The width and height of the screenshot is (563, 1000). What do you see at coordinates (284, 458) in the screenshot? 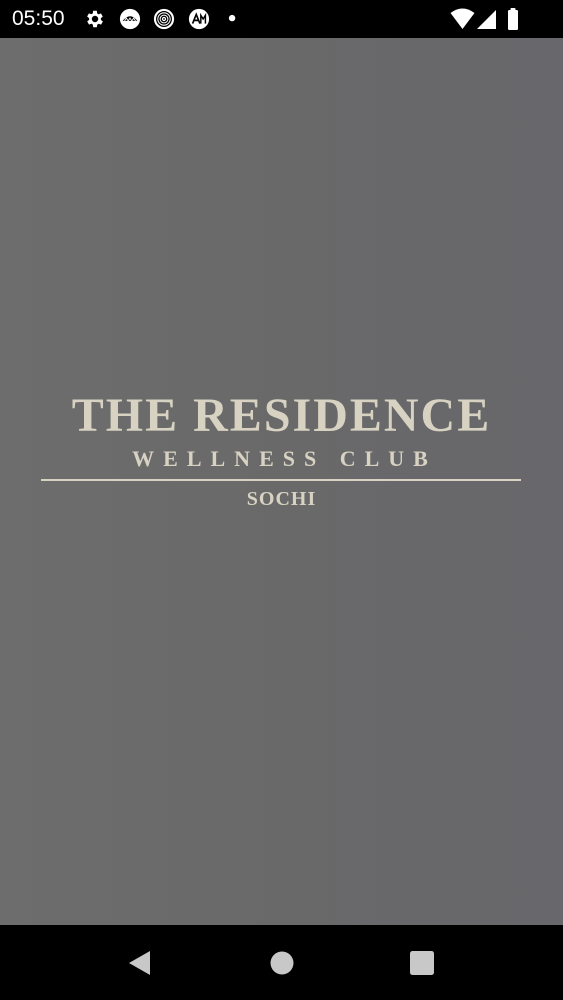
I see `logo-subtitle: WELLNESS CLUB` at bounding box center [284, 458].